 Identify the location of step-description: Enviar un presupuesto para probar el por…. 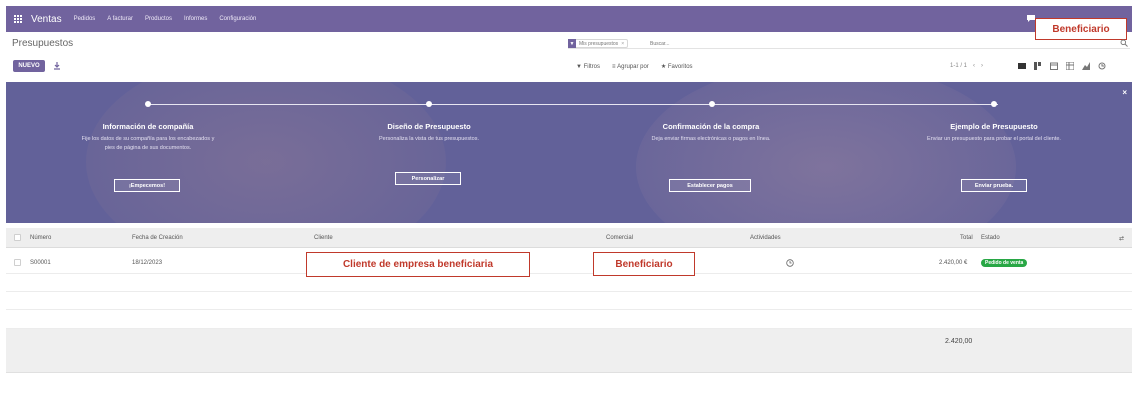
(994, 139).